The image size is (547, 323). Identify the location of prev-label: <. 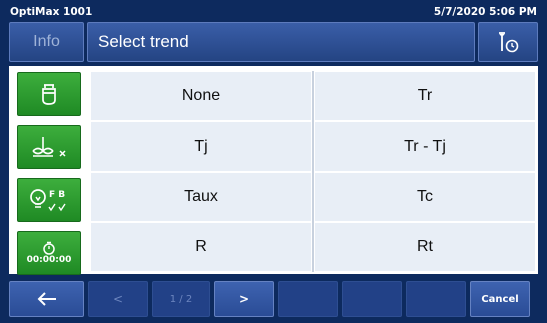
(118, 299).